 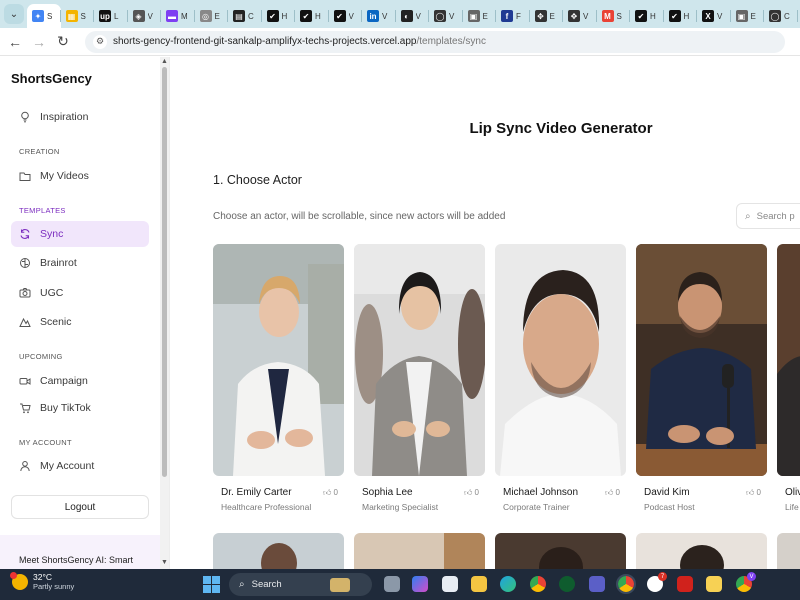 What do you see at coordinates (597, 584) in the screenshot?
I see `teams-icon` at bounding box center [597, 584].